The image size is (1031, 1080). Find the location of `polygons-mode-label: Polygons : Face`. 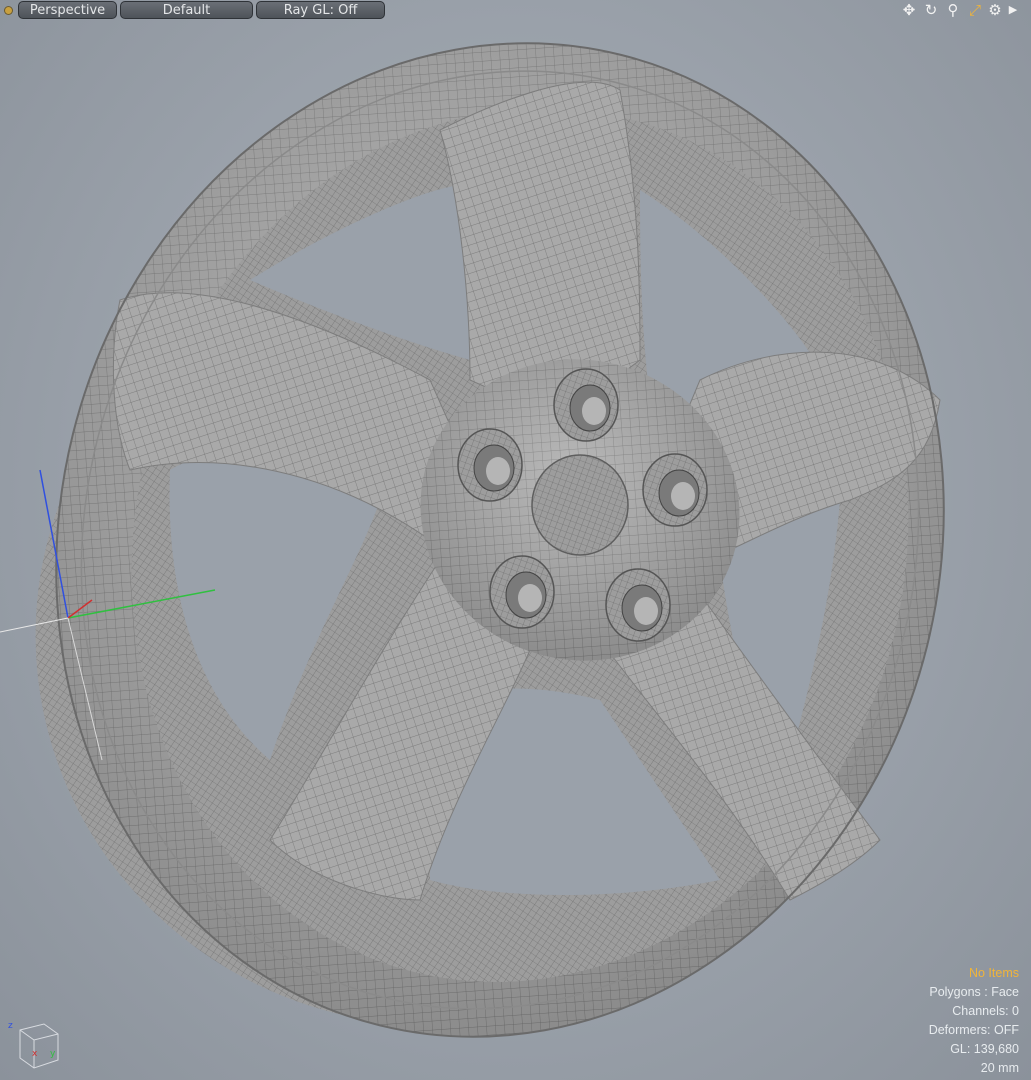

polygons-mode-label: Polygons : Face is located at coordinates (974, 992).